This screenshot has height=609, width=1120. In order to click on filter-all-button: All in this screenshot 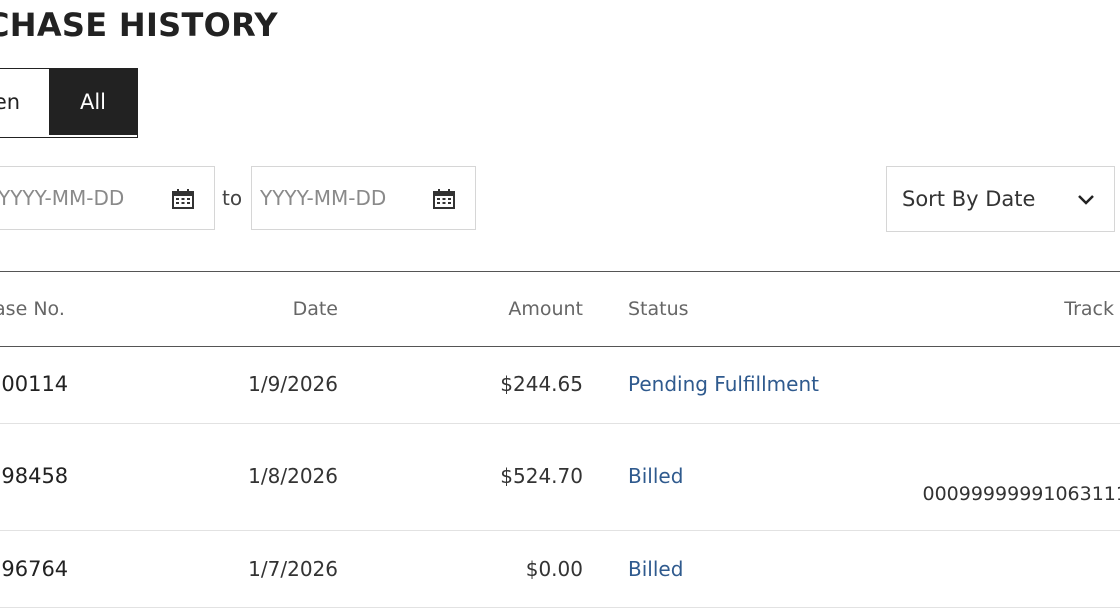, I will do `click(93, 102)`.